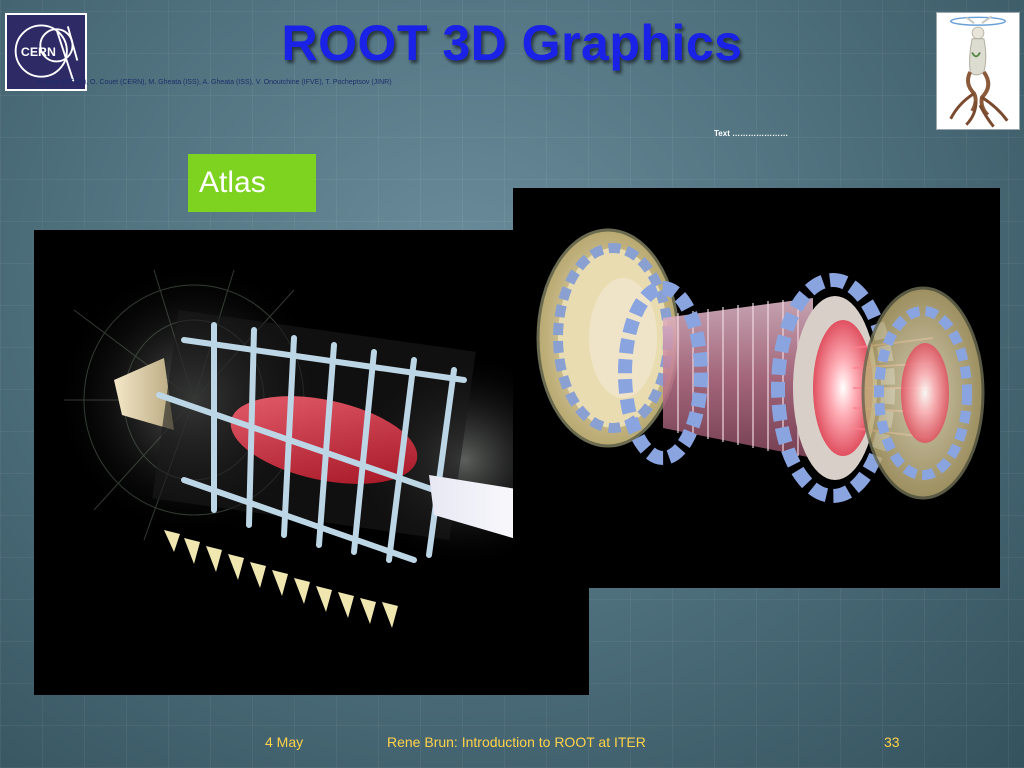 The width and height of the screenshot is (1024, 768). I want to click on footer-page-number: 33, so click(892, 742).